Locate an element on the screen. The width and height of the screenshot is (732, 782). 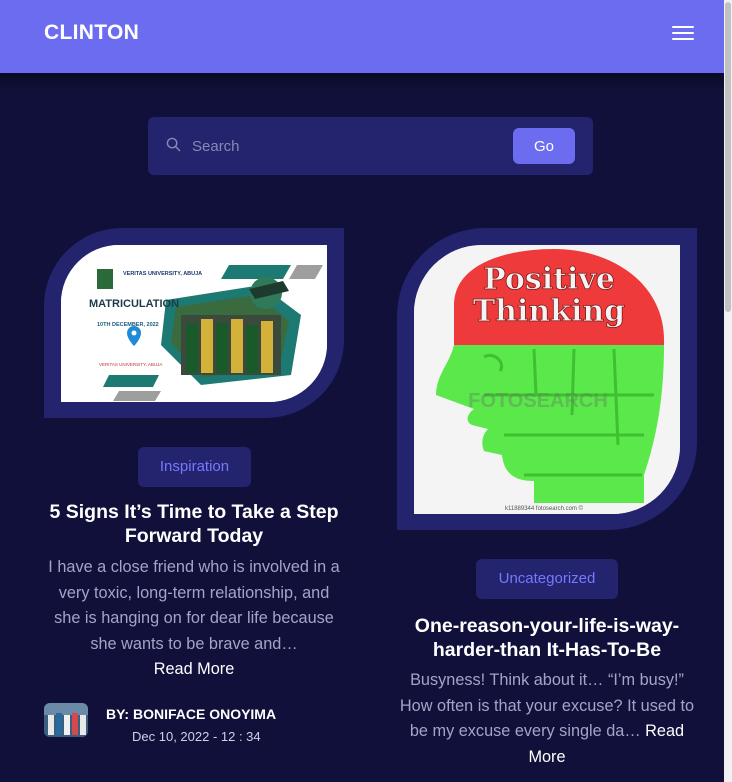
image-text: k11889344 fotosearch.com © is located at coordinates (544, 508).